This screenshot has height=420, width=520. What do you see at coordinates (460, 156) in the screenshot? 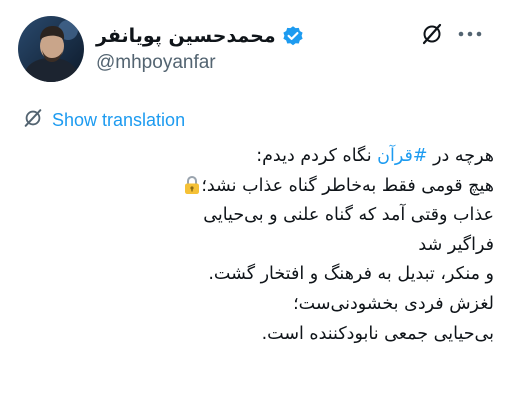
I see `tweet-text-segment: هرچه در` at bounding box center [460, 156].